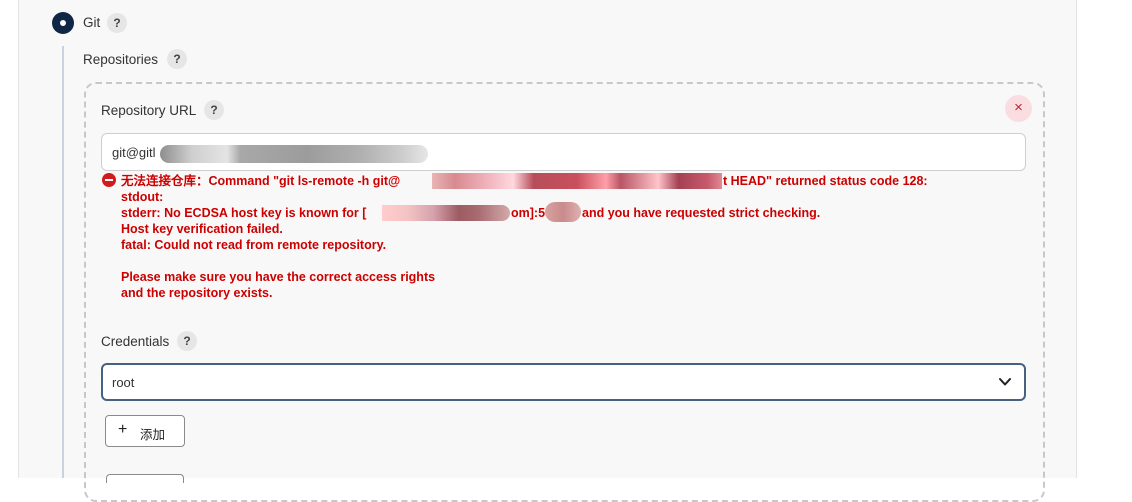 The width and height of the screenshot is (1132, 502). Describe the element at coordinates (117, 23) in the screenshot. I see `git-help-icon: ?` at that location.